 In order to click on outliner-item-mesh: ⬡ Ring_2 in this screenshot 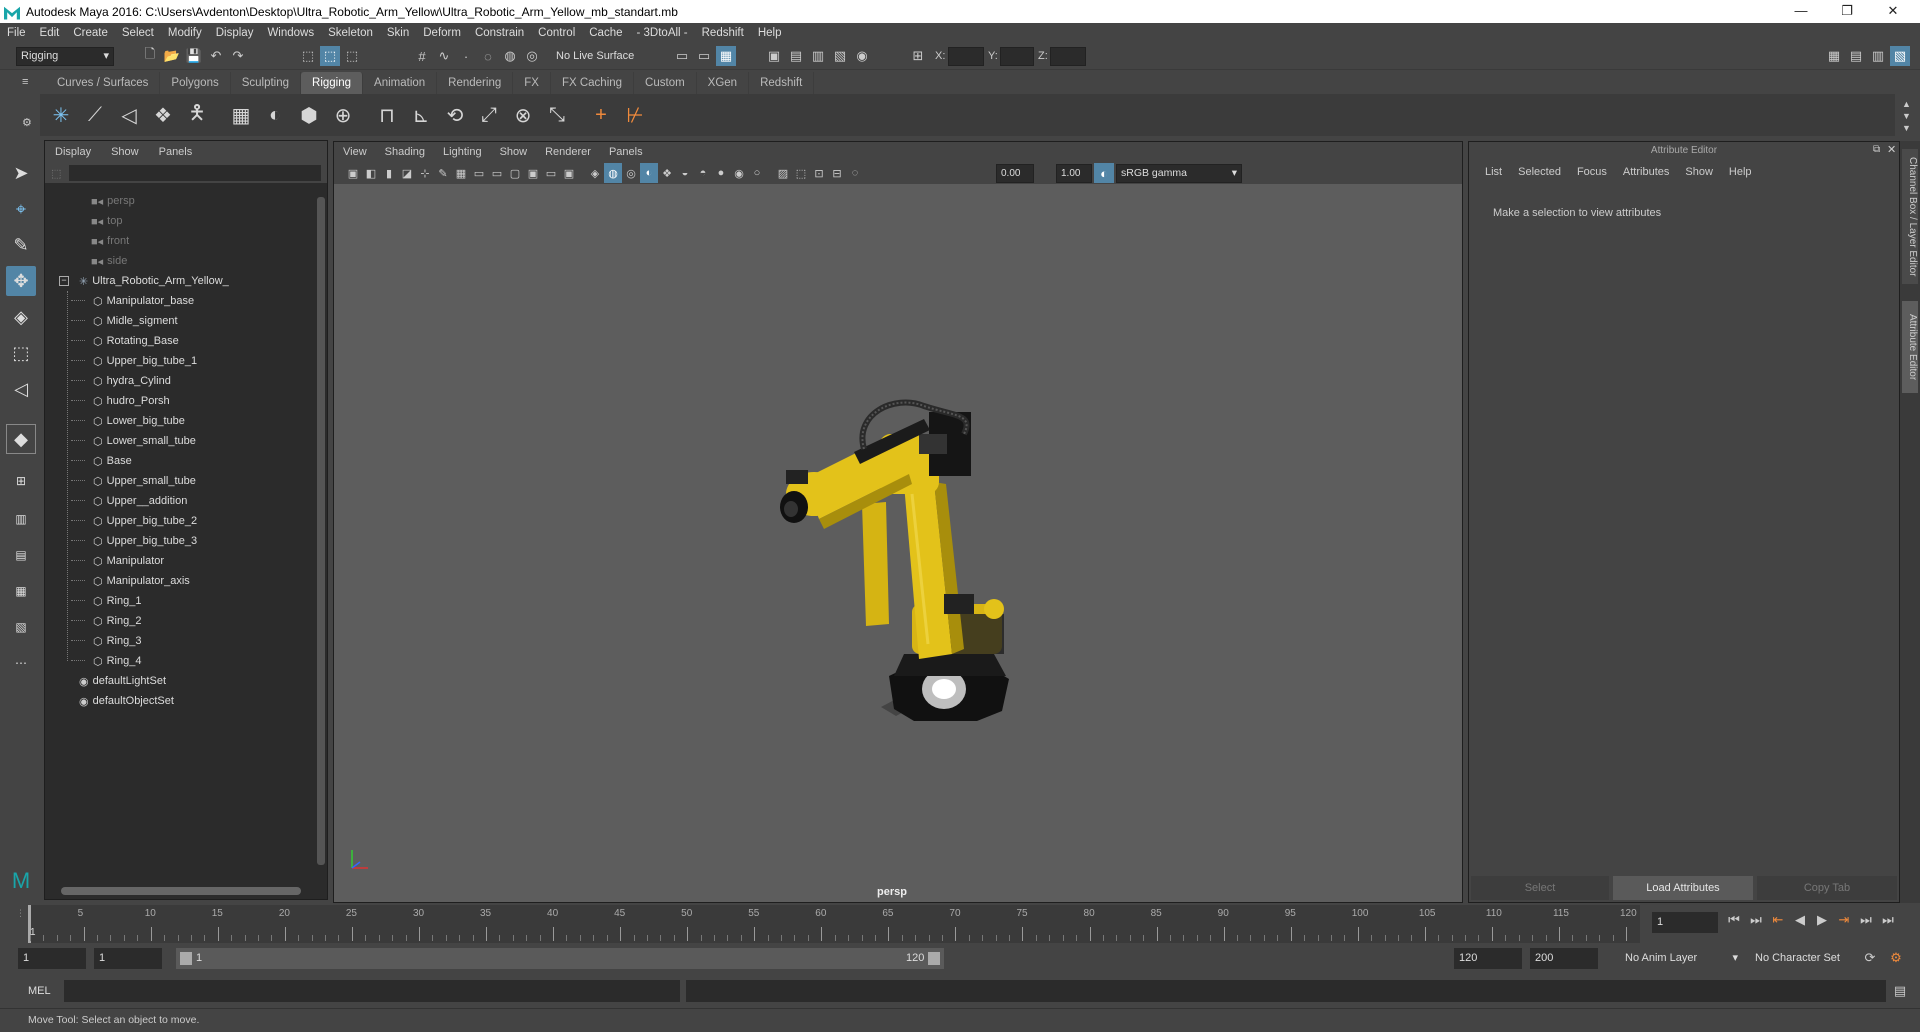, I will do `click(117, 621)`.